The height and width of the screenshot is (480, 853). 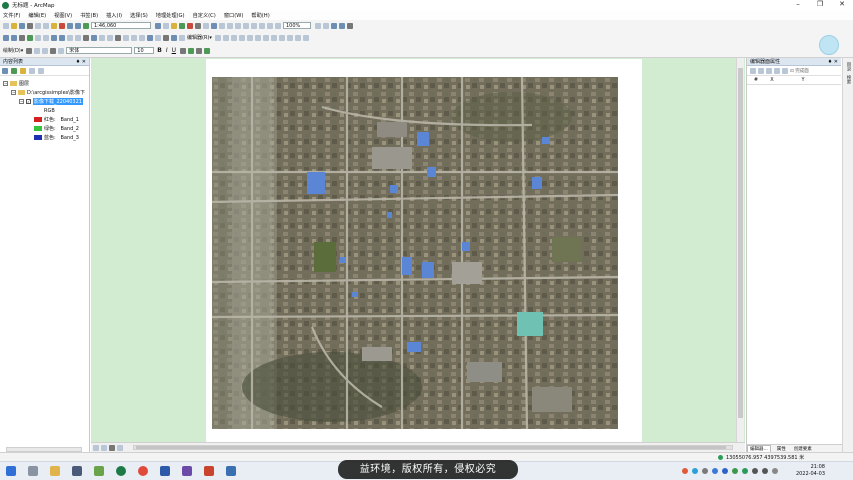 What do you see at coordinates (433, 447) in the screenshot?
I see `map-horizontal-scrollbar` at bounding box center [433, 447].